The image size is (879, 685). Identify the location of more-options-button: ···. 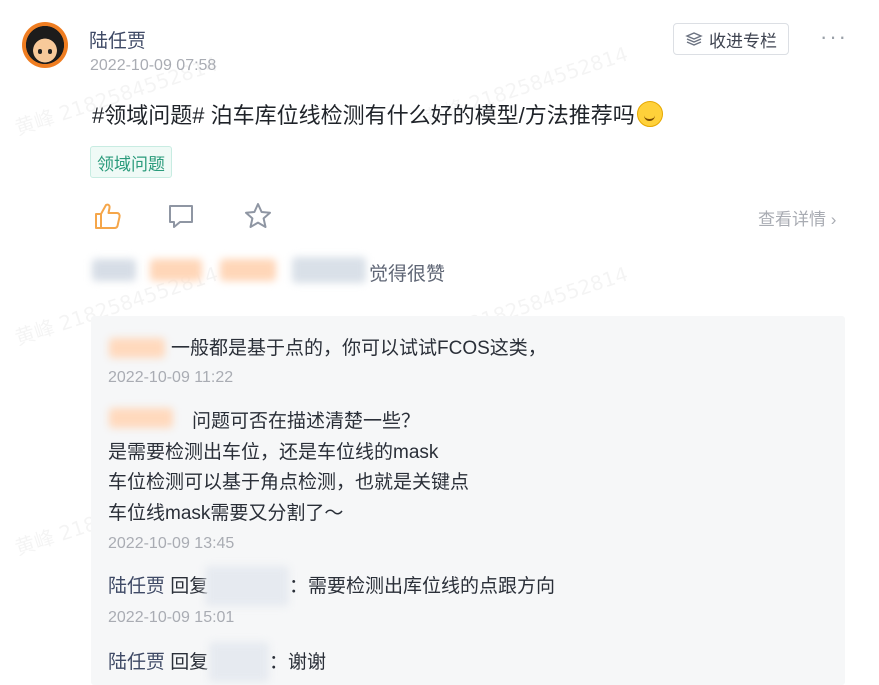
(834, 37).